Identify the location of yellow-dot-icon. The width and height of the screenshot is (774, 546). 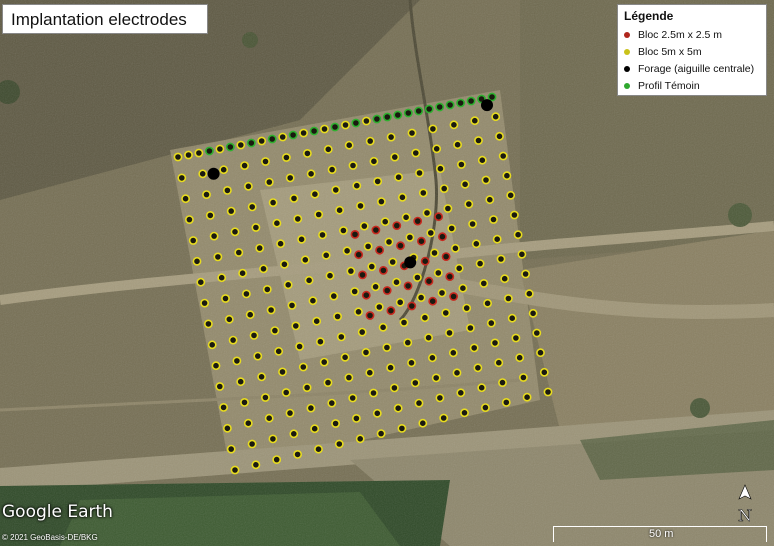
(627, 51).